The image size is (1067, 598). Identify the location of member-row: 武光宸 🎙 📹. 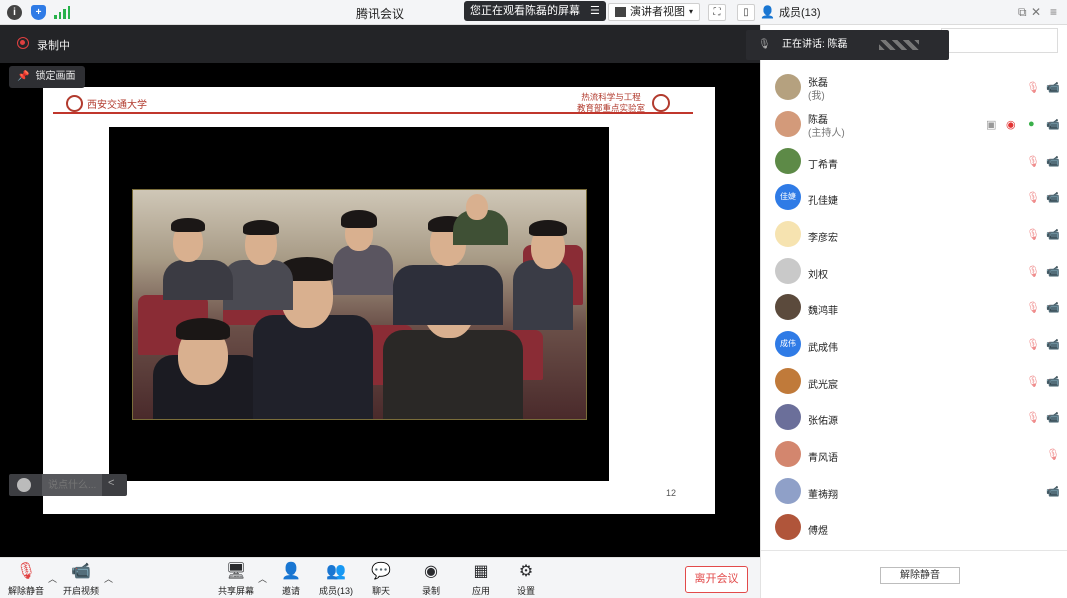
(914, 381).